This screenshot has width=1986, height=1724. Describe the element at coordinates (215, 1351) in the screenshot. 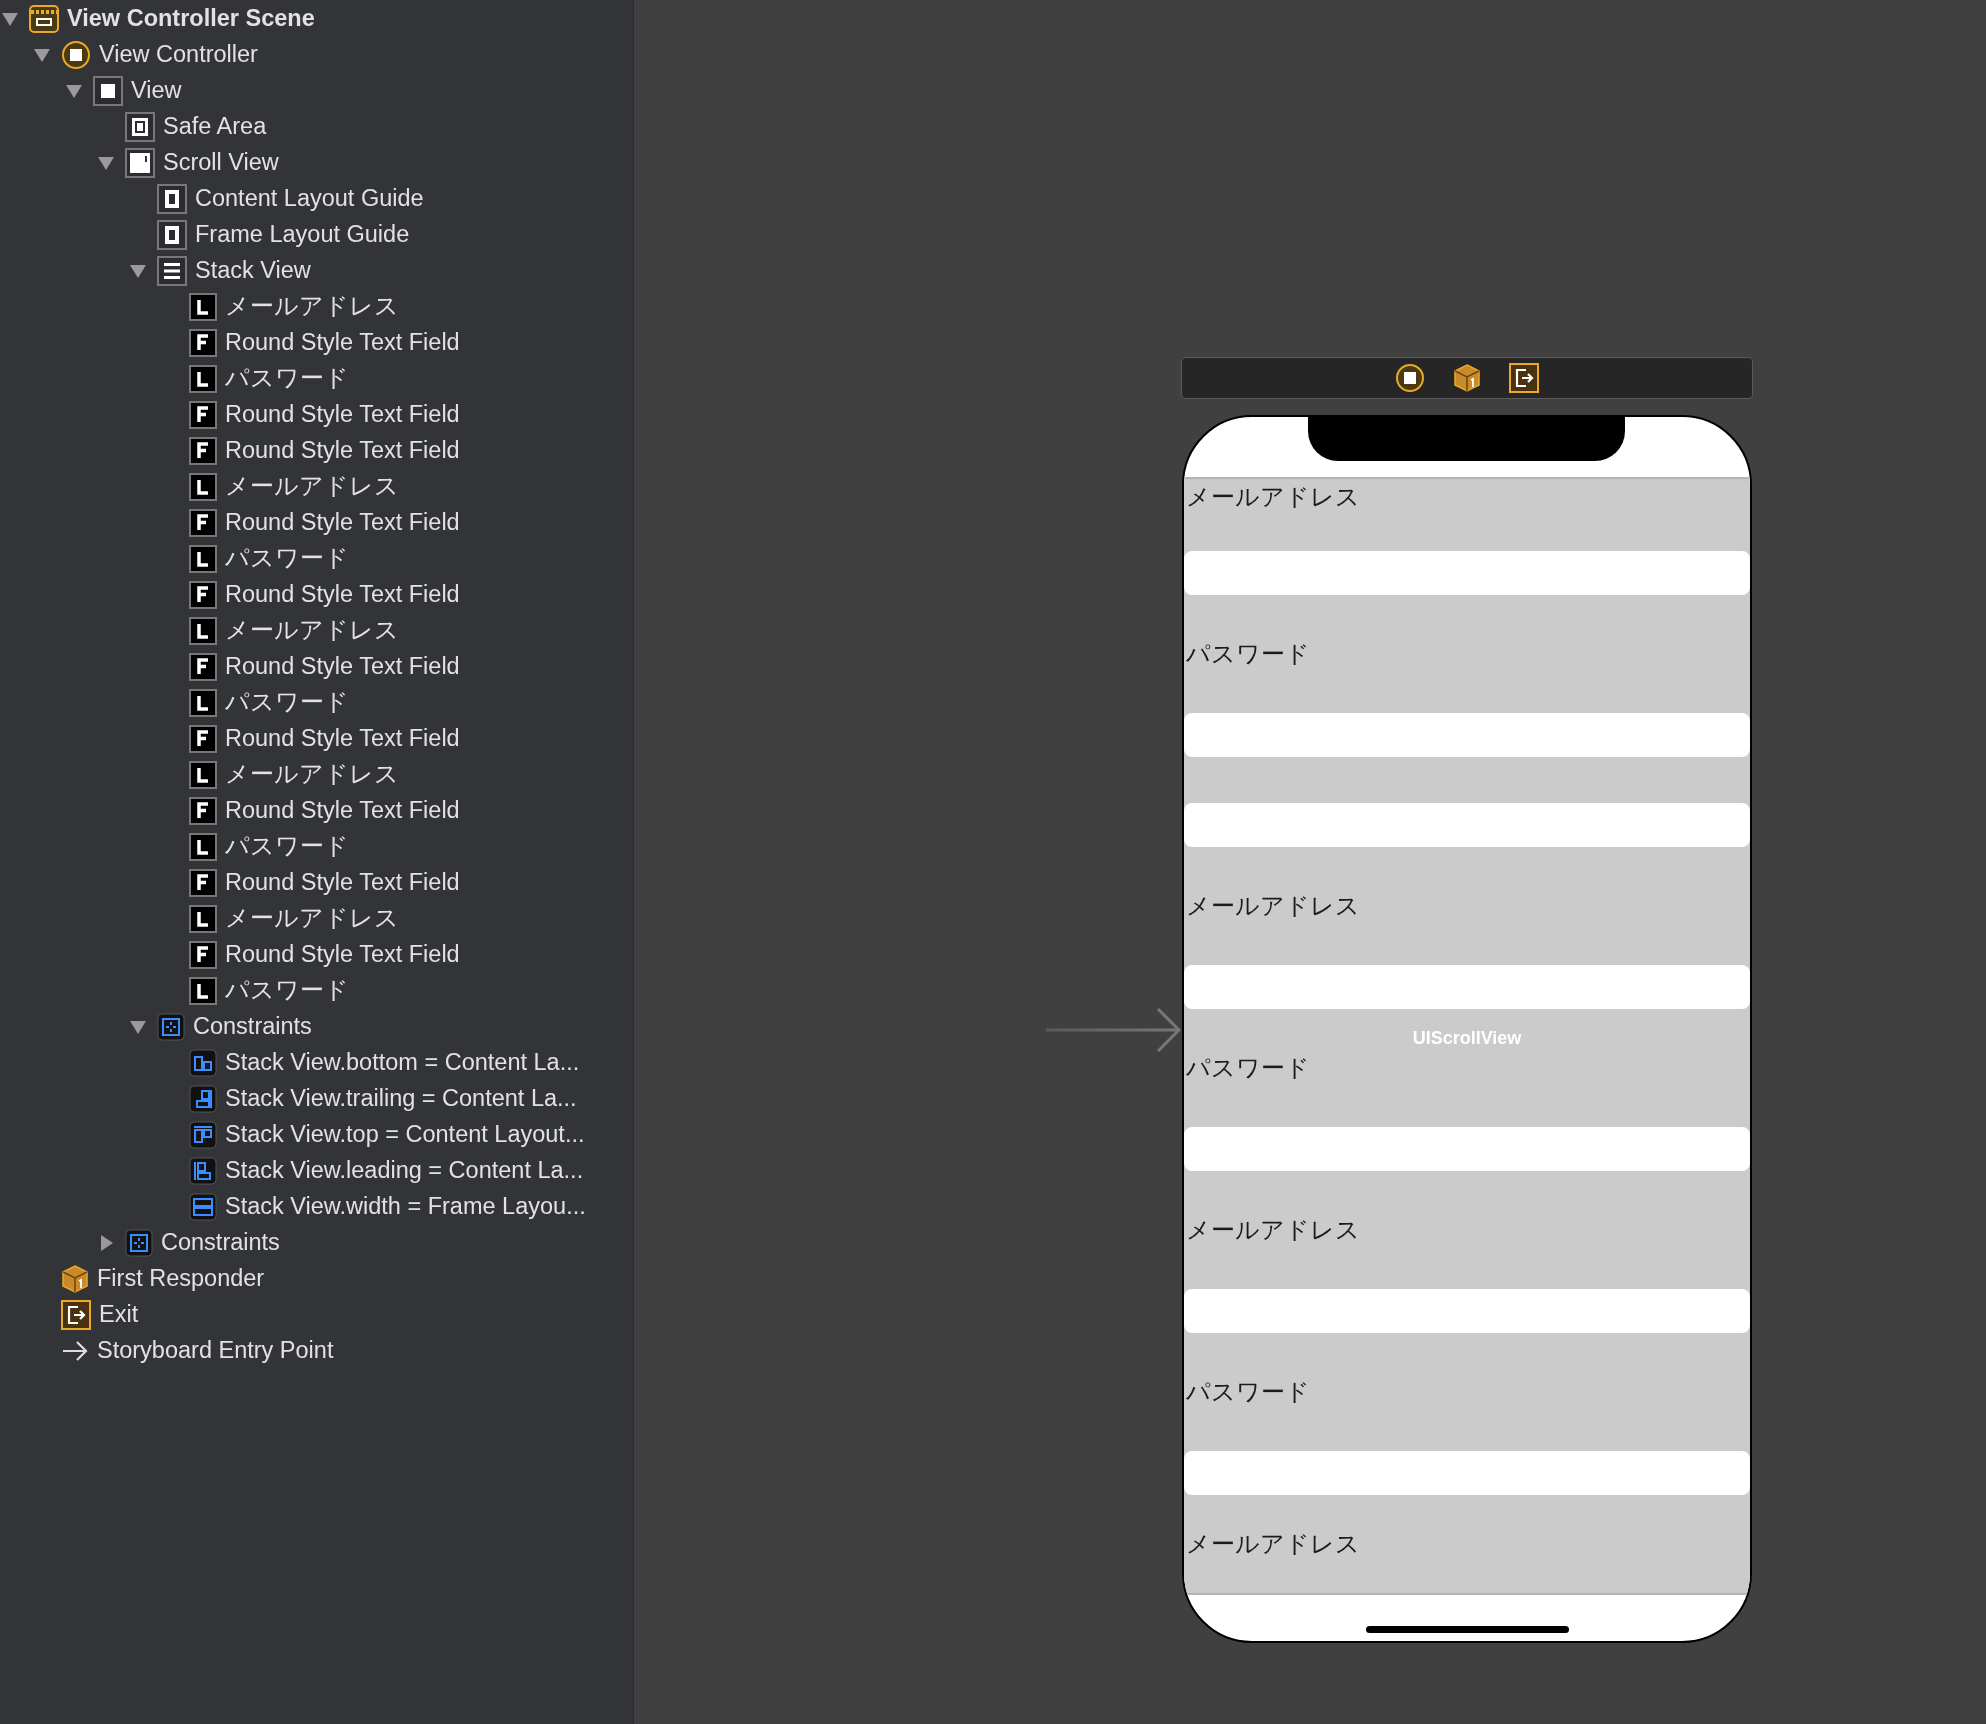

I see `outline-item: Storyboard Entry Point` at that location.